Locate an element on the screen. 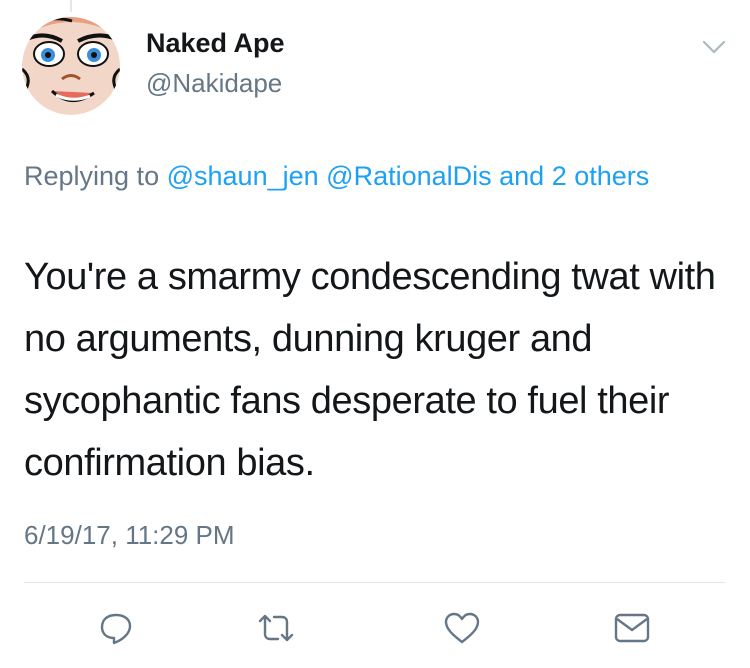 The image size is (750, 668). direct-message-button is located at coordinates (632, 628).